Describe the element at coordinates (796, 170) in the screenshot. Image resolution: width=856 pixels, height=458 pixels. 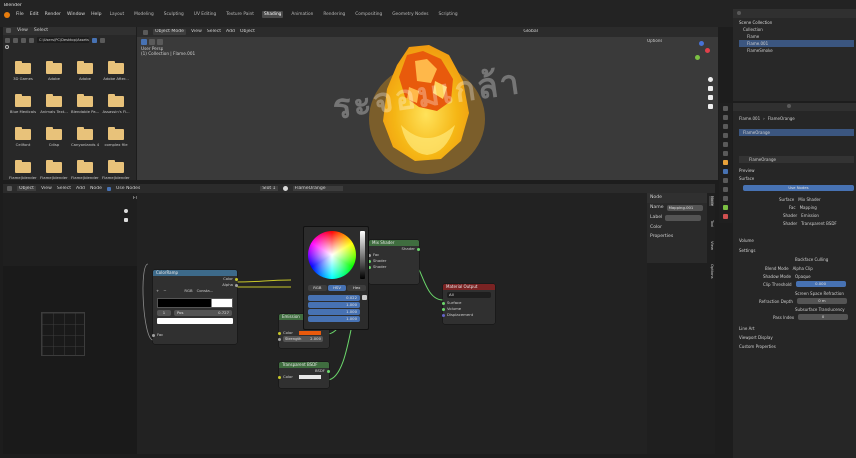
I see `section-preview: Preview` at that location.